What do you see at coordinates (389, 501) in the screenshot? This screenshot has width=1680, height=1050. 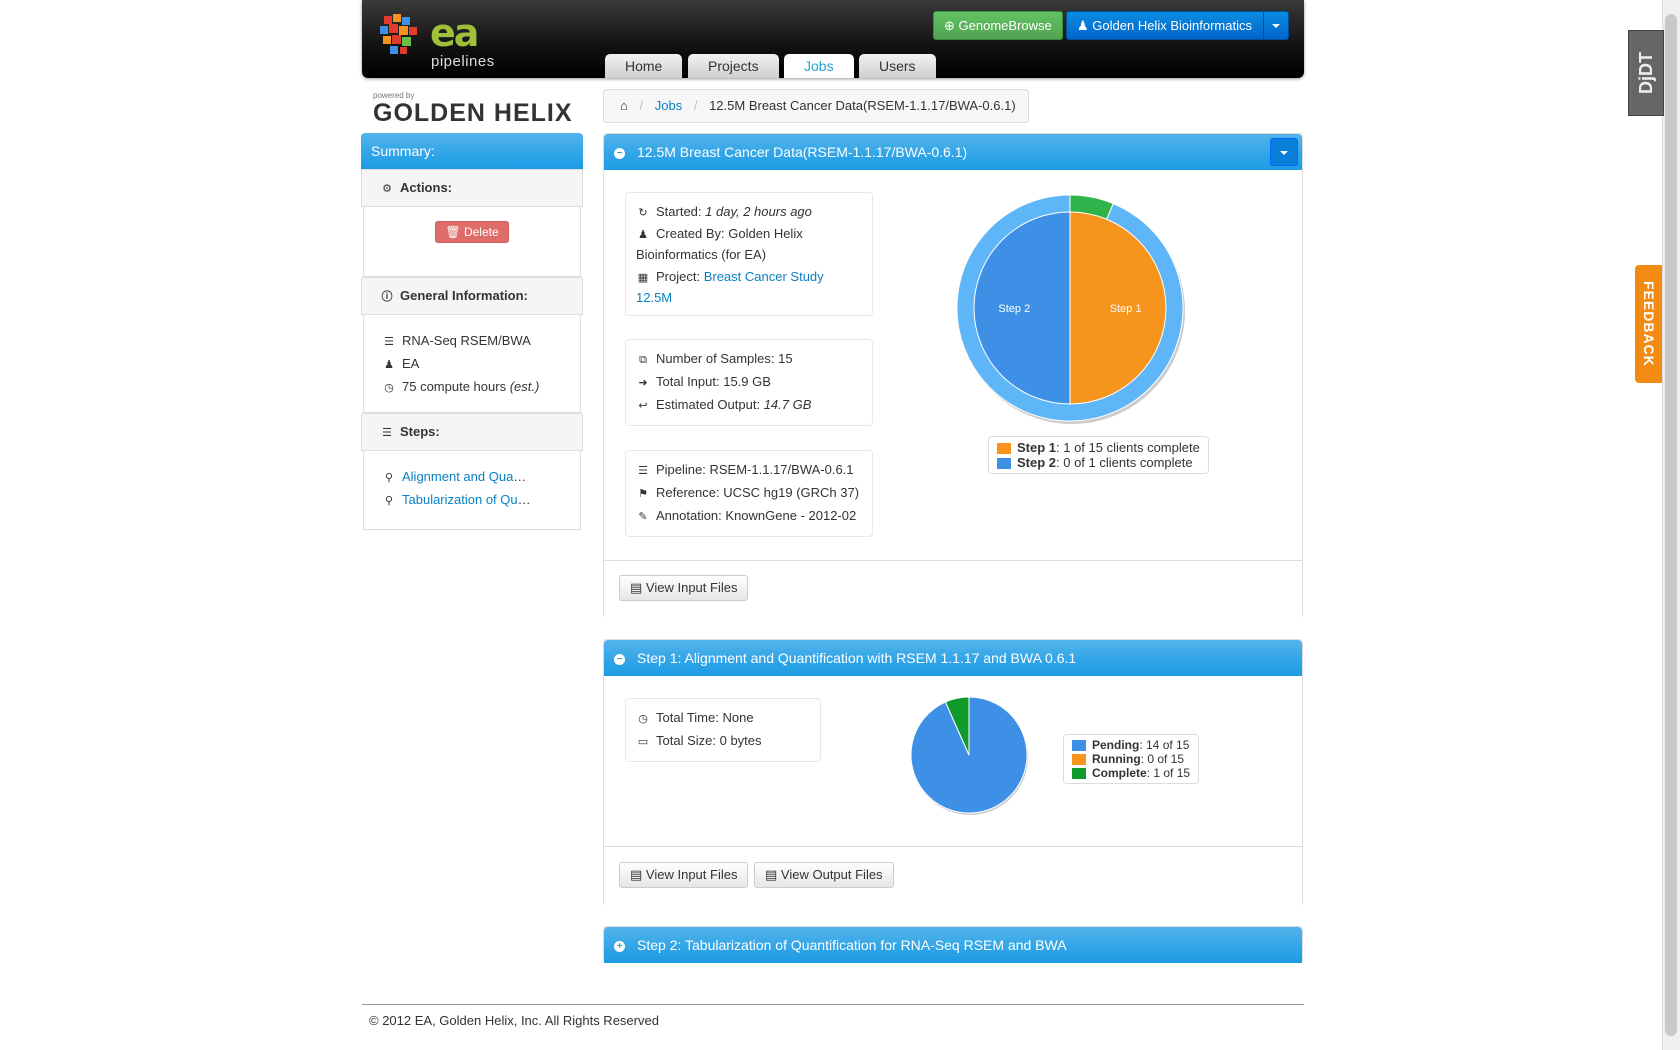 I see `map-marker-icon: ⚲` at bounding box center [389, 501].